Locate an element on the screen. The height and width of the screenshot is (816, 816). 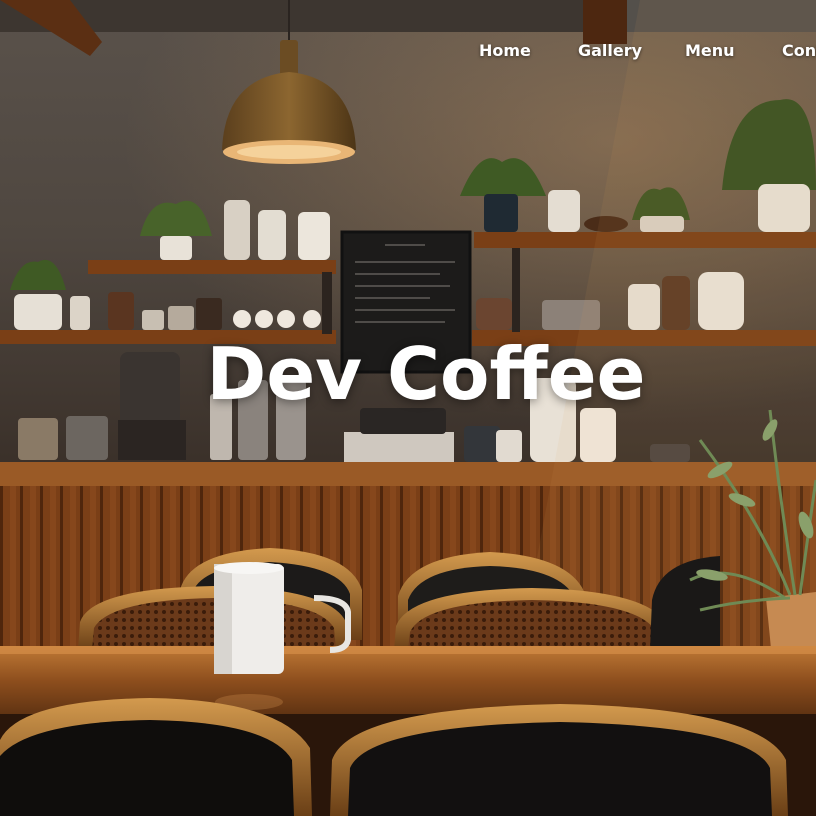
hero-title: Dev Coffee is located at coordinates (426, 374).